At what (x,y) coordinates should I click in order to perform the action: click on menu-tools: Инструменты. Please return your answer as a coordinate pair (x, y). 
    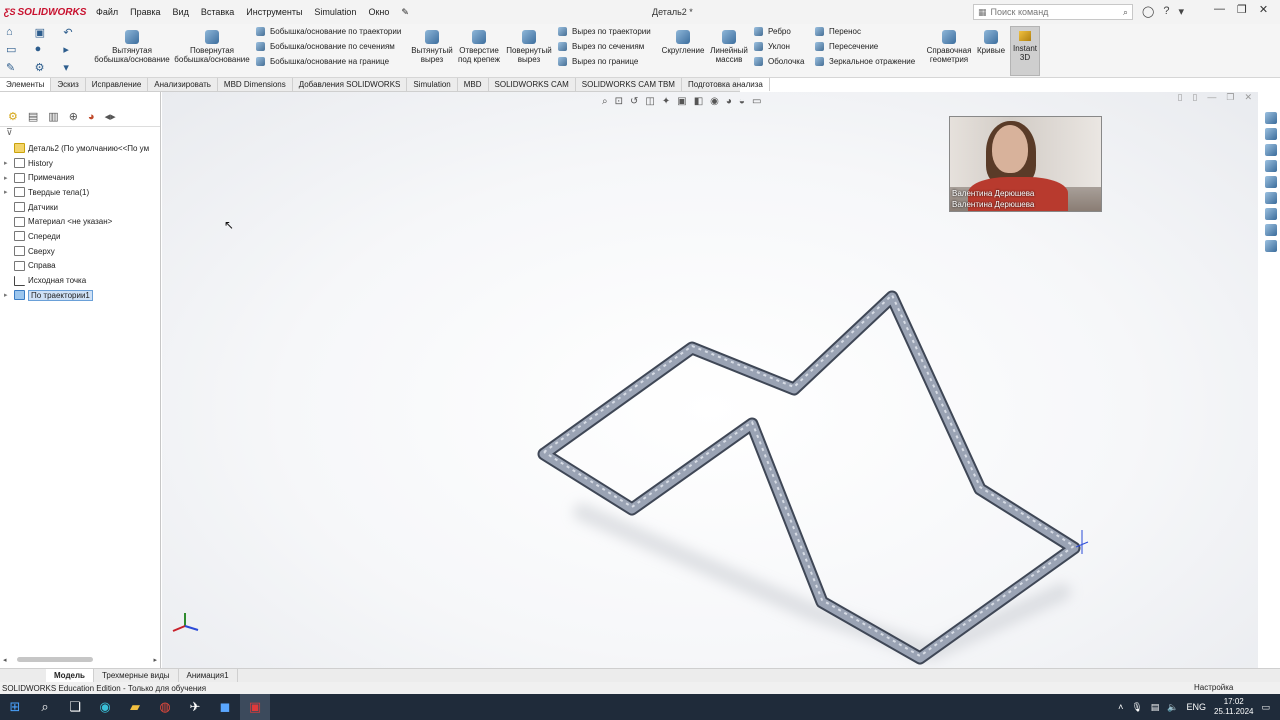
    Looking at the image, I should click on (274, 12).